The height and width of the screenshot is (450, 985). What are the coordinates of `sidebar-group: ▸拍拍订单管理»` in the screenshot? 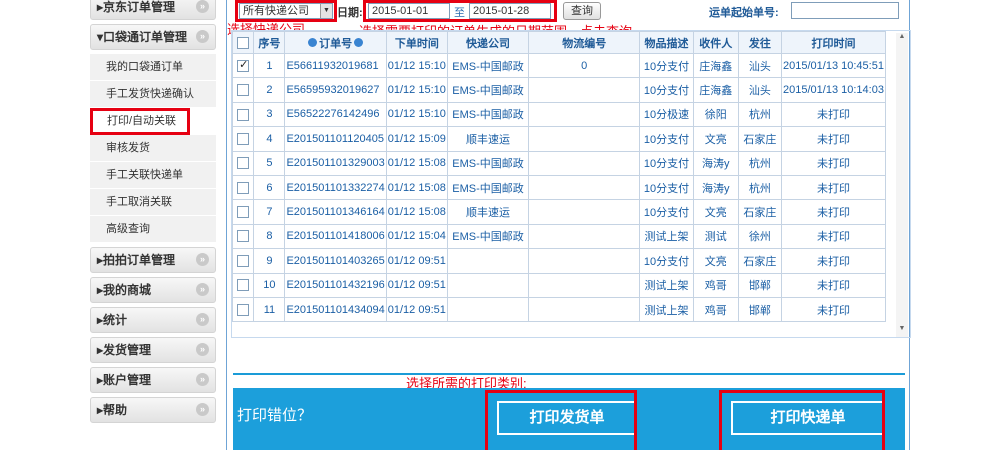 It's located at (153, 260).